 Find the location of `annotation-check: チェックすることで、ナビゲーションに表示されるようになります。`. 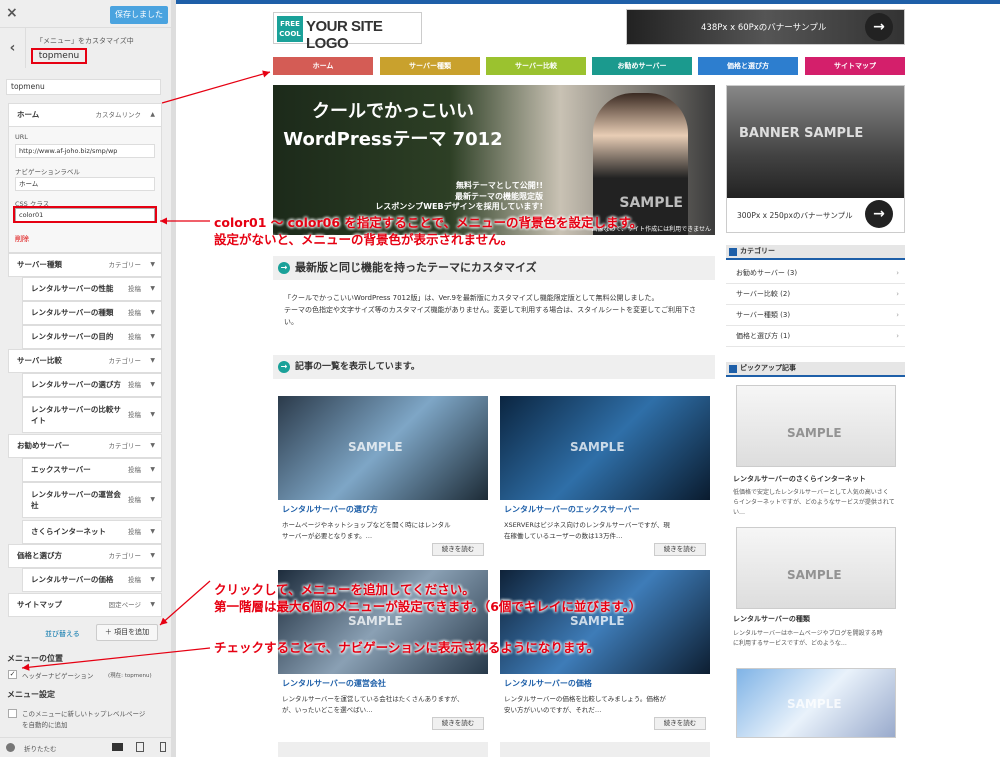

annotation-check: チェックすることで、ナビゲーションに表示されるようになります。 is located at coordinates (407, 647).